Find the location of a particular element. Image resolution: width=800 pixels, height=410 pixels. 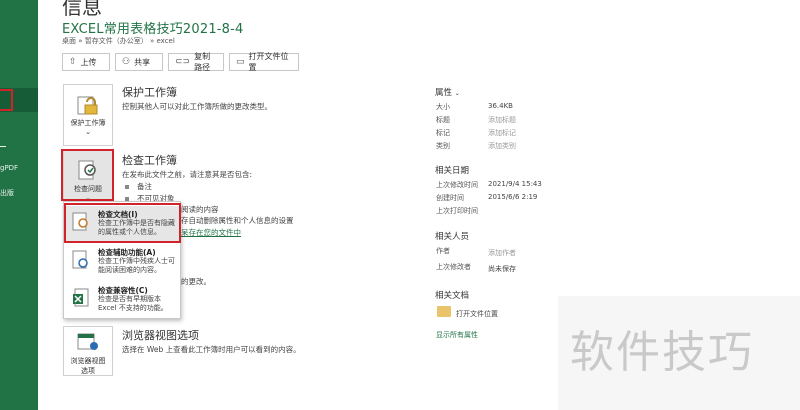

bullet-comments: 备注 is located at coordinates (138, 186).